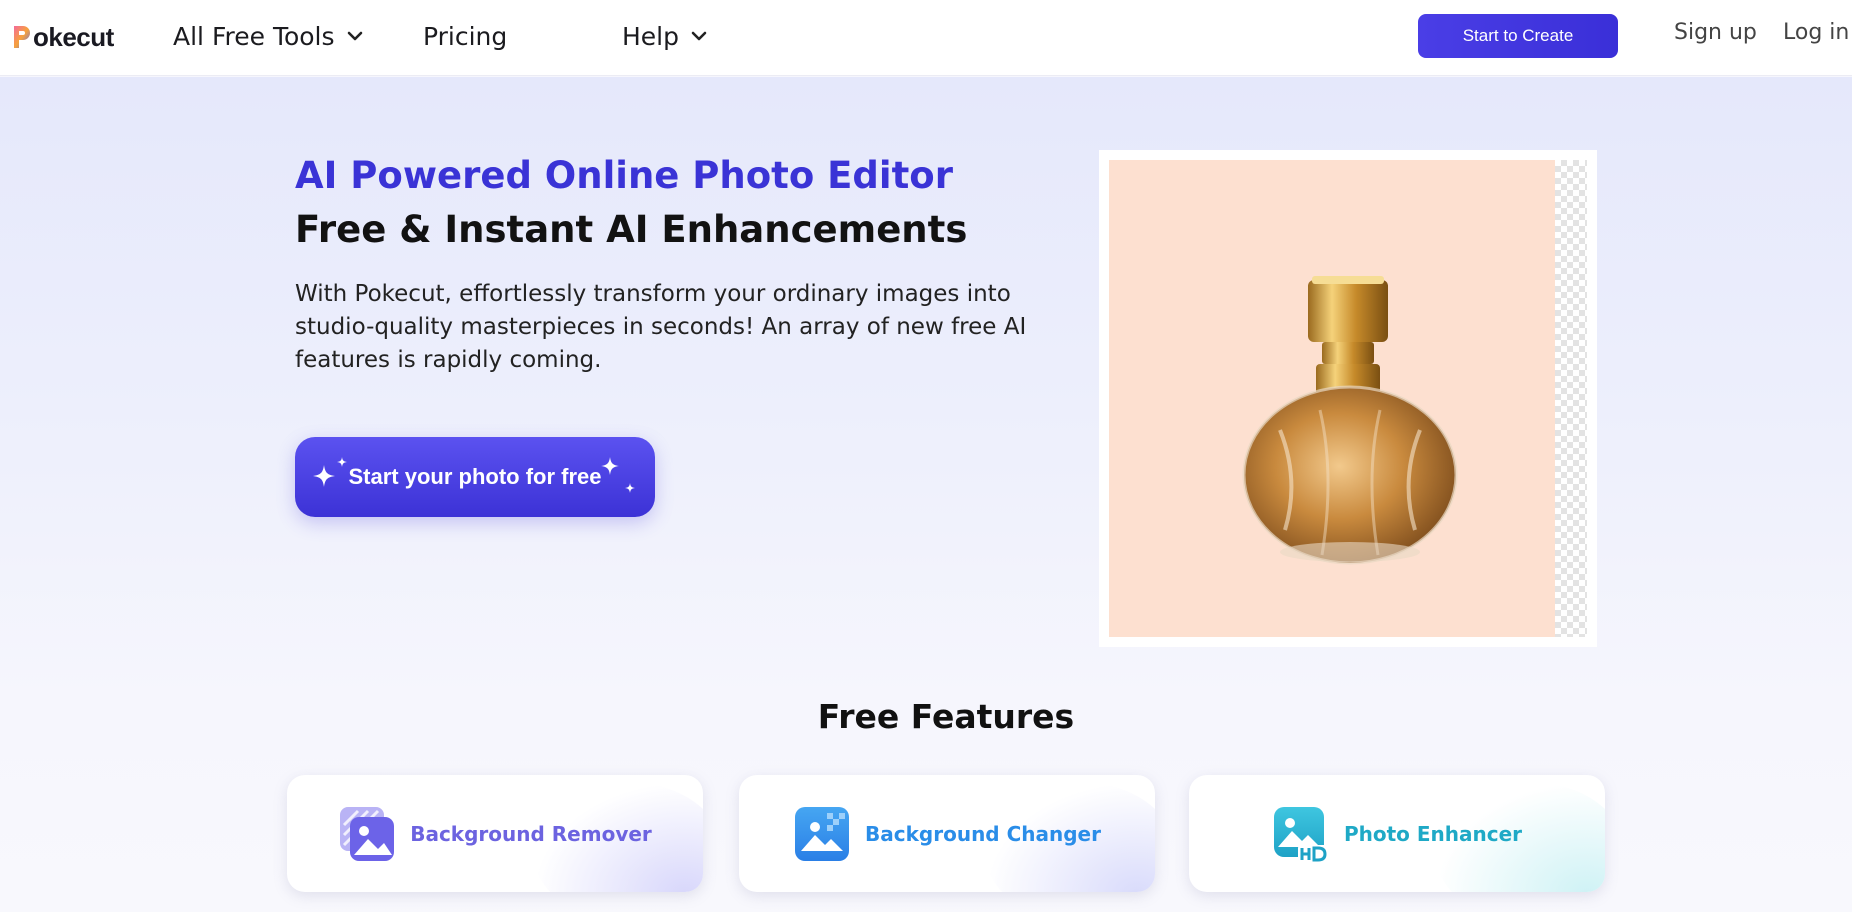 This screenshot has width=1852, height=912. I want to click on free-features-title: Free Features, so click(946, 716).